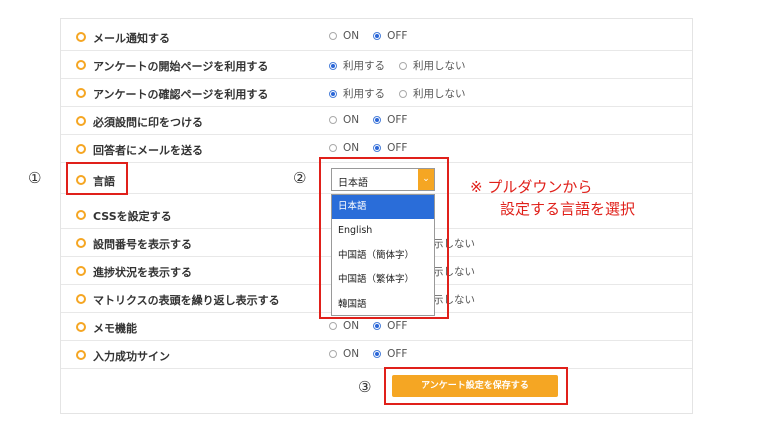 The image size is (779, 448). What do you see at coordinates (475, 386) in the screenshot?
I see `save-settings-button: アンケート設定を保存する` at bounding box center [475, 386].